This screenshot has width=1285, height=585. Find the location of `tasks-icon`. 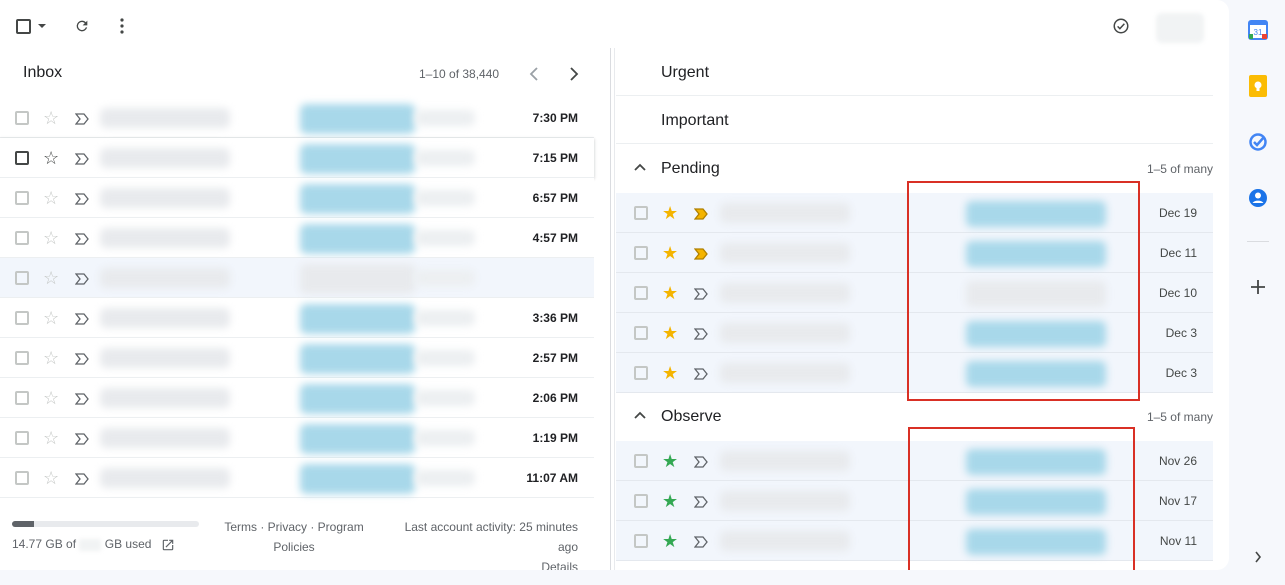

tasks-icon is located at coordinates (1258, 142).